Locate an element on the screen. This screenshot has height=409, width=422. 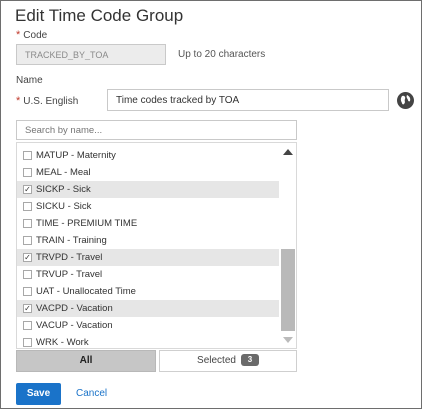
code-hint: Up to 20 characters is located at coordinates (222, 54).